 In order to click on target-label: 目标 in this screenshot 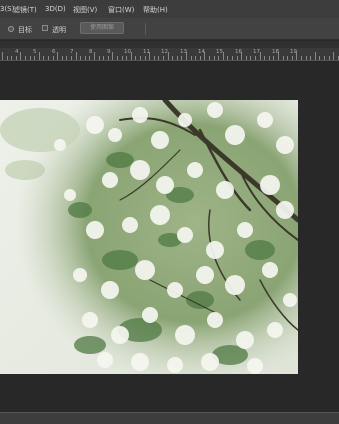, I will do `click(25, 30)`.